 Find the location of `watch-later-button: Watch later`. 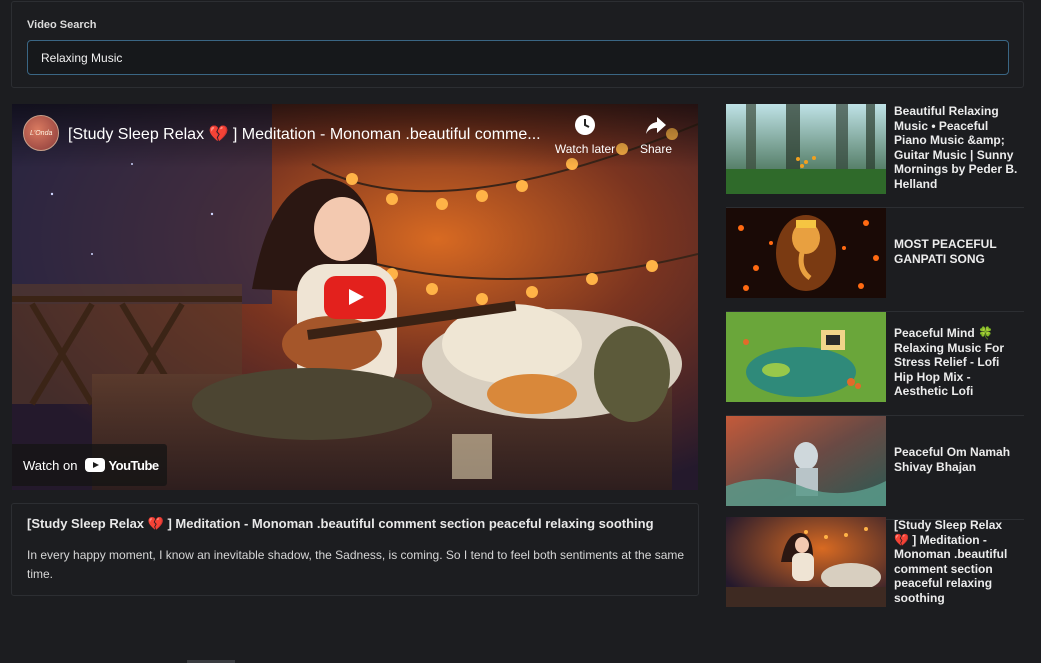

watch-later-button: Watch later is located at coordinates (585, 135).